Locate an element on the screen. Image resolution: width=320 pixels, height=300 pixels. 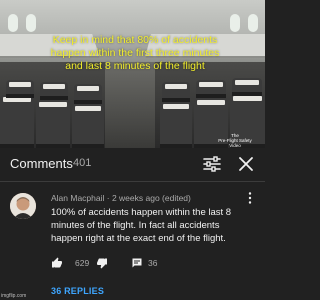
caption-line: Keep in mind that 80% of accidents is located at coordinates (135, 40).